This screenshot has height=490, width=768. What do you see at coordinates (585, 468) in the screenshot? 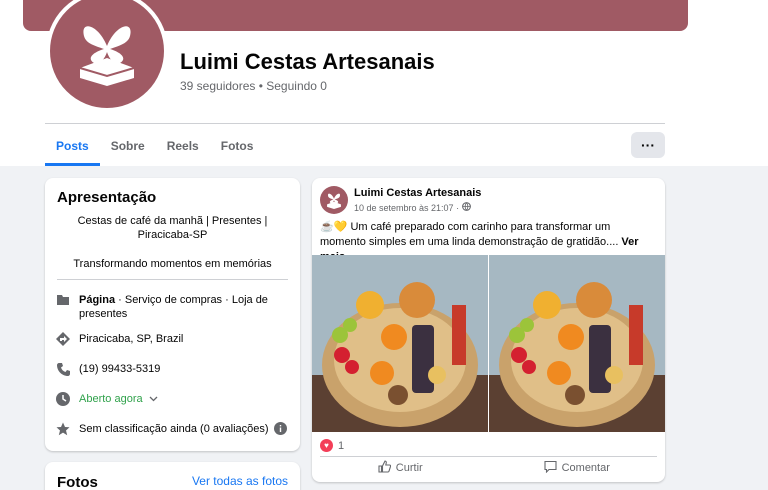
I see `comment-label: Comentar` at bounding box center [585, 468].